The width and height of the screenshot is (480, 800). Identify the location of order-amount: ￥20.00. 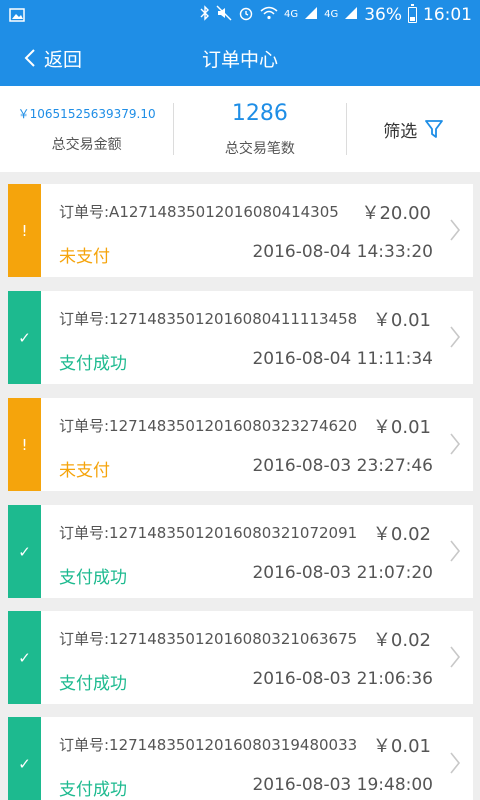
(396, 213).